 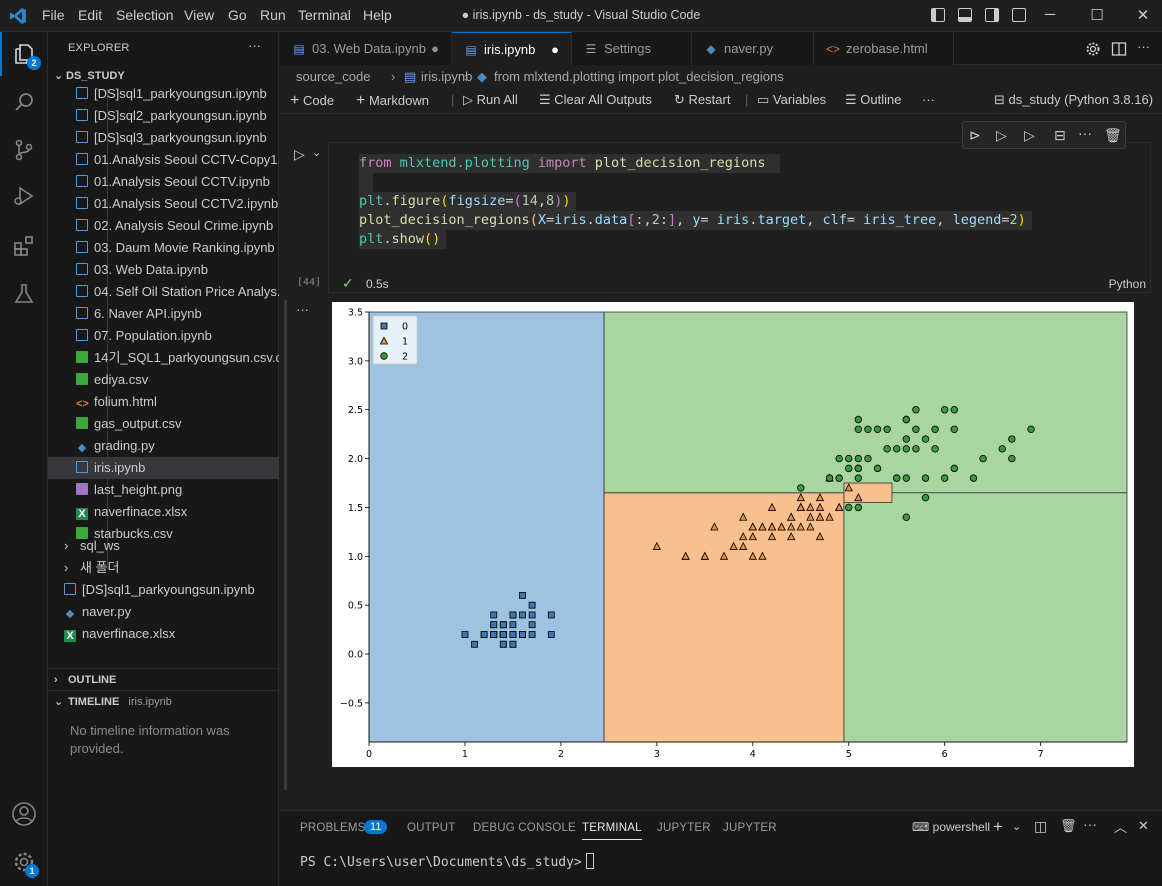 What do you see at coordinates (163, 182) in the screenshot?
I see `file-item: 01.Analysis Seoul CCTV.ipynb` at bounding box center [163, 182].